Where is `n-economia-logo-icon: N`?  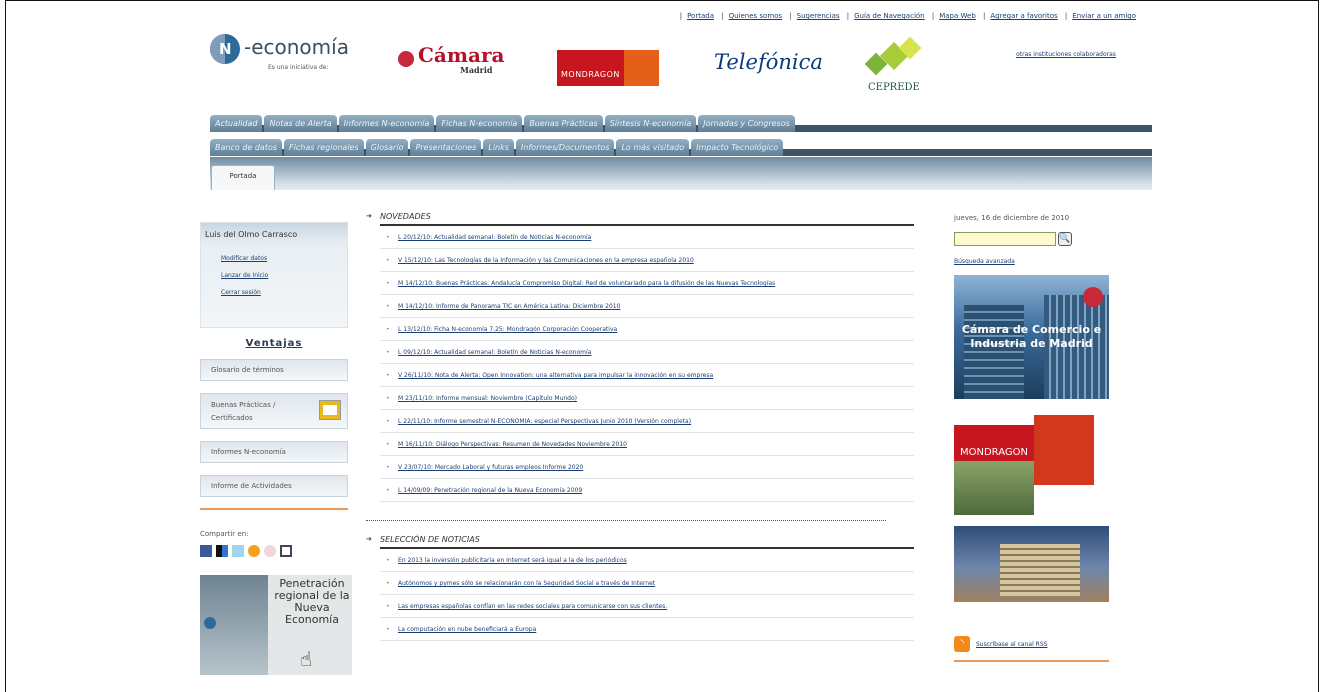 n-economia-logo-icon: N is located at coordinates (225, 49).